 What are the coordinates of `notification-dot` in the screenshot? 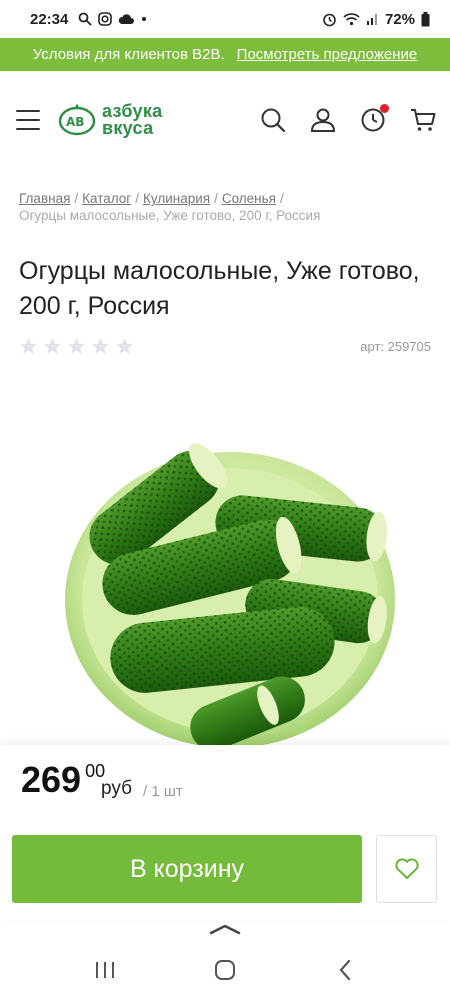 It's located at (384, 108).